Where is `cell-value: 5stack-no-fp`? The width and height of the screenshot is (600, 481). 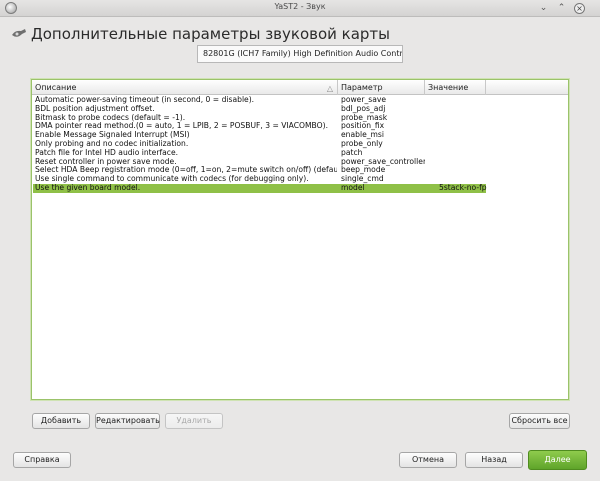 cell-value: 5stack-no-fp is located at coordinates (463, 187).